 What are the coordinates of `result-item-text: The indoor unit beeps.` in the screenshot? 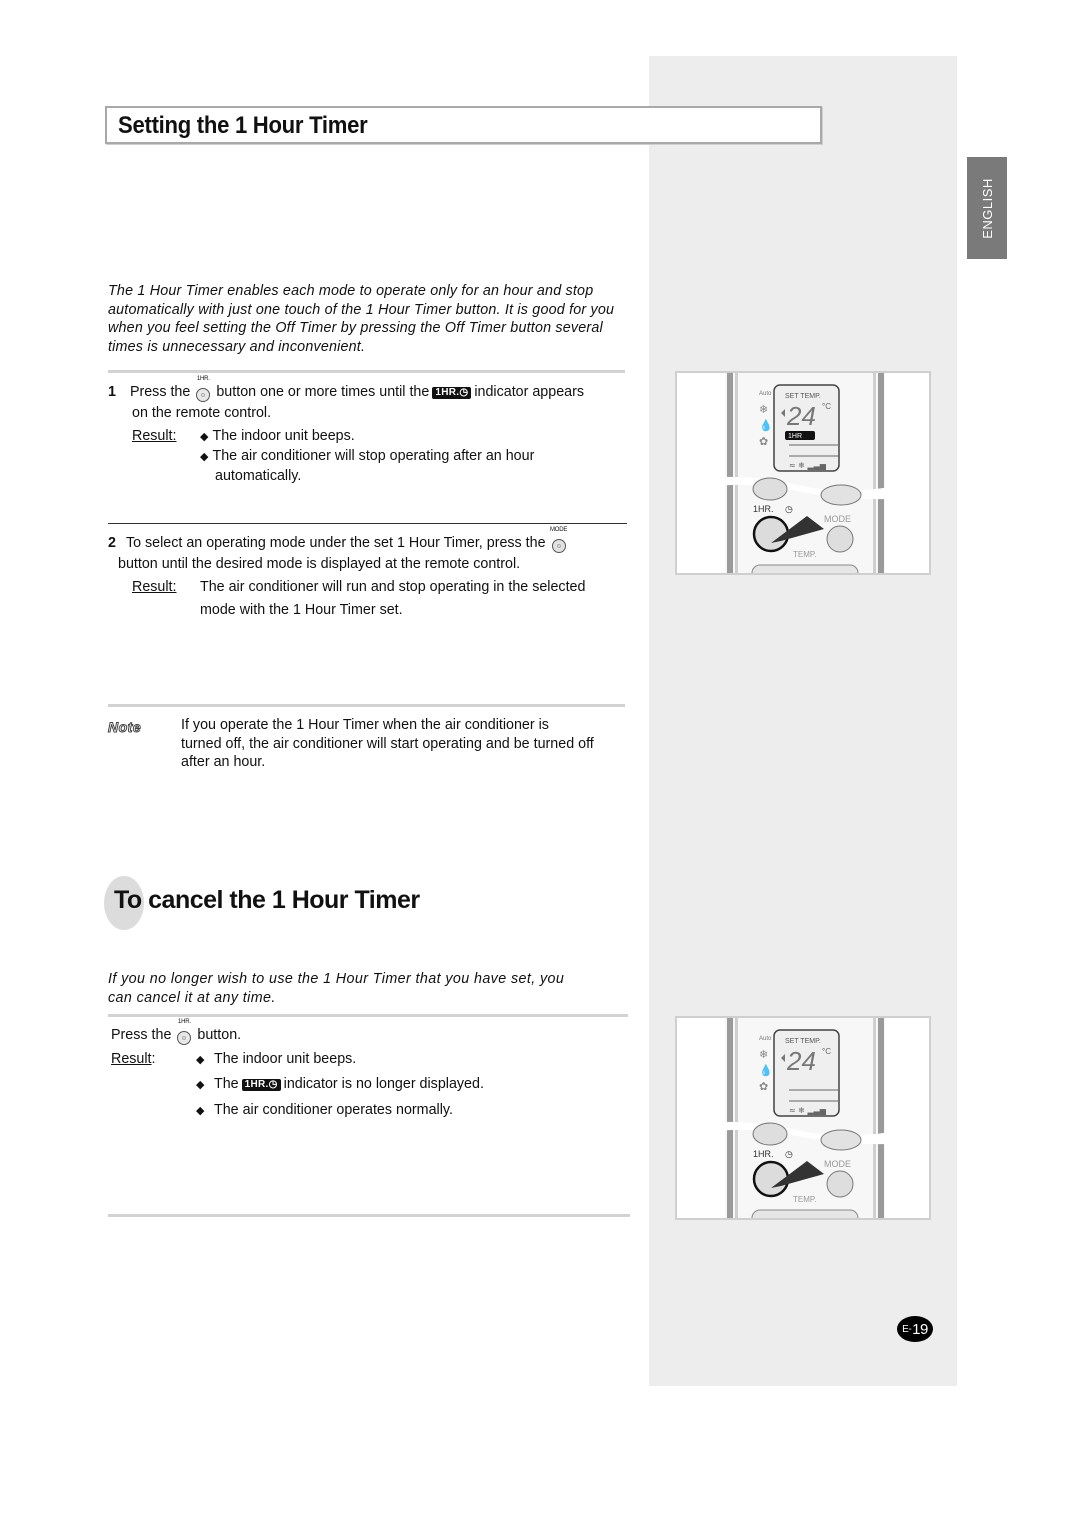 It's located at (285, 1059).